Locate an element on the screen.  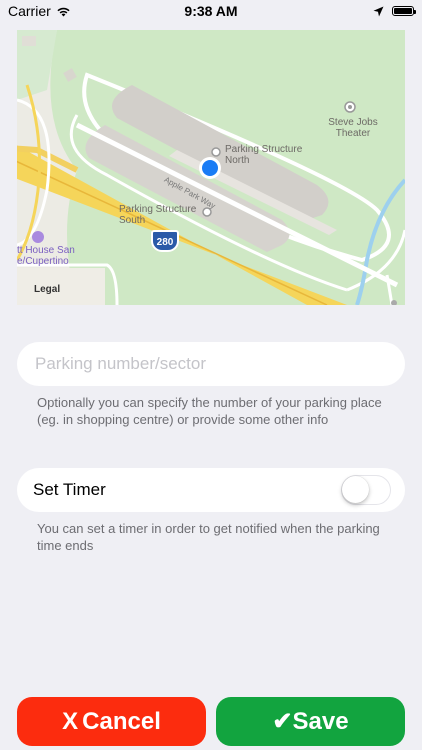
status-left: Carrier is located at coordinates (35, 11).